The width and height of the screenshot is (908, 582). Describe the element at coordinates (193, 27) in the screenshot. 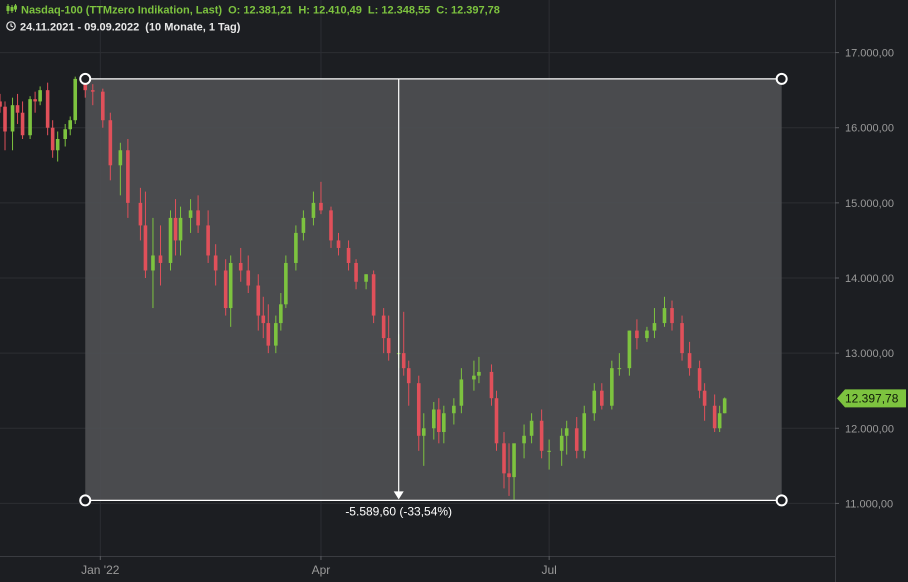

I see `period-label: (10 Monate, 1 Tag)` at that location.